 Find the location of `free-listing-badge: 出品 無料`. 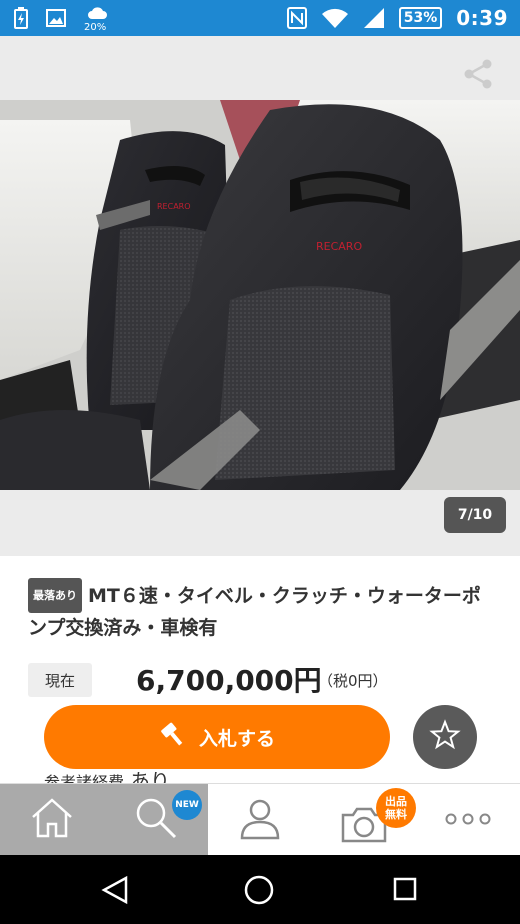

free-listing-badge: 出品 無料 is located at coordinates (396, 808).